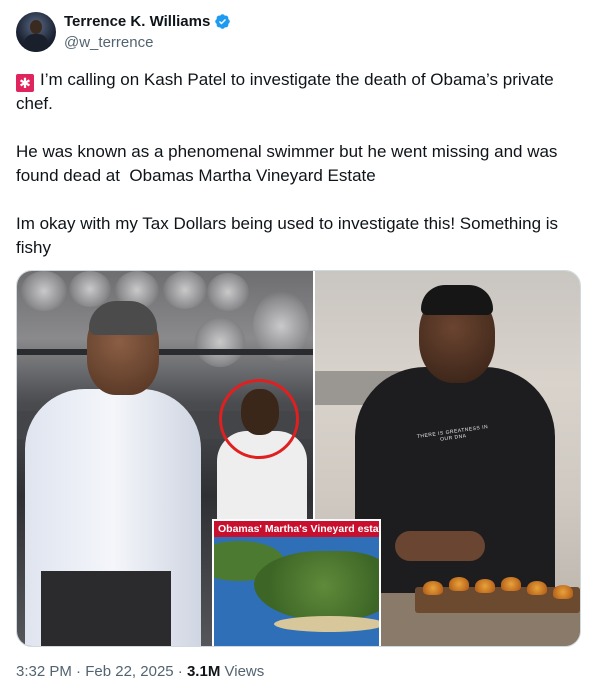 Image resolution: width=611 pixels, height=699 pixels. I want to click on avatar-body, so click(36, 43).